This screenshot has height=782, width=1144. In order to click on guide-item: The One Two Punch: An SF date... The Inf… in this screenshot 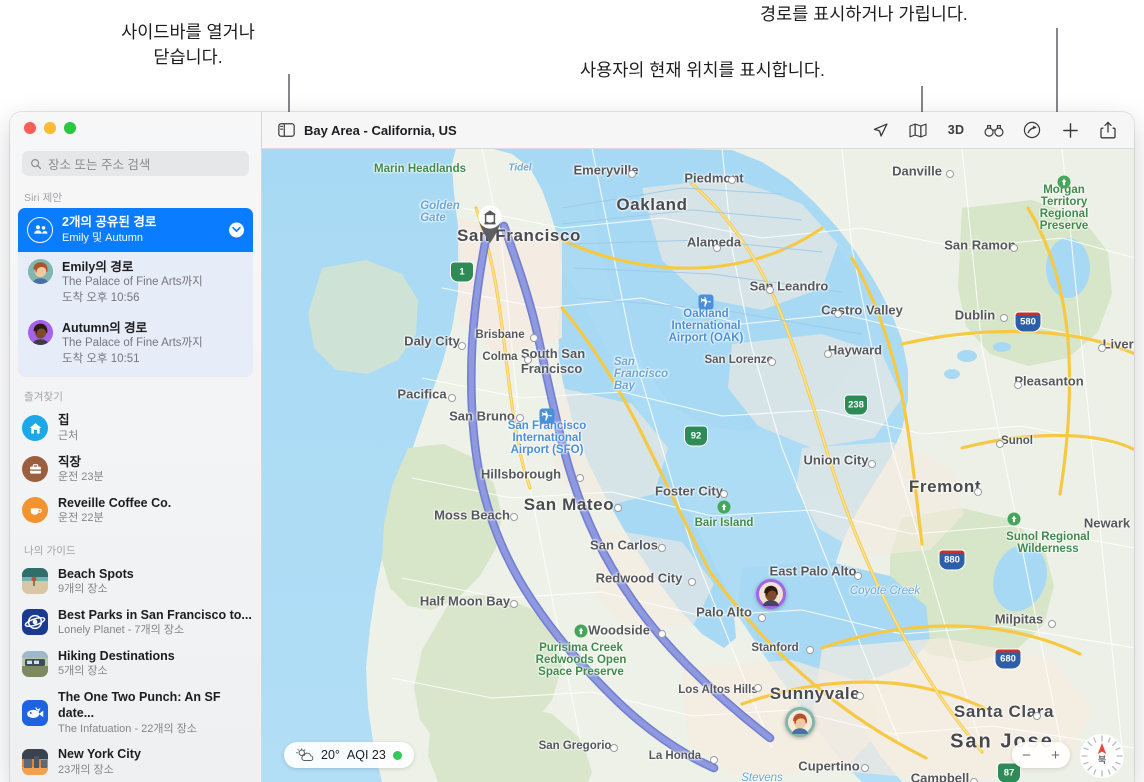, I will do `click(135, 712)`.